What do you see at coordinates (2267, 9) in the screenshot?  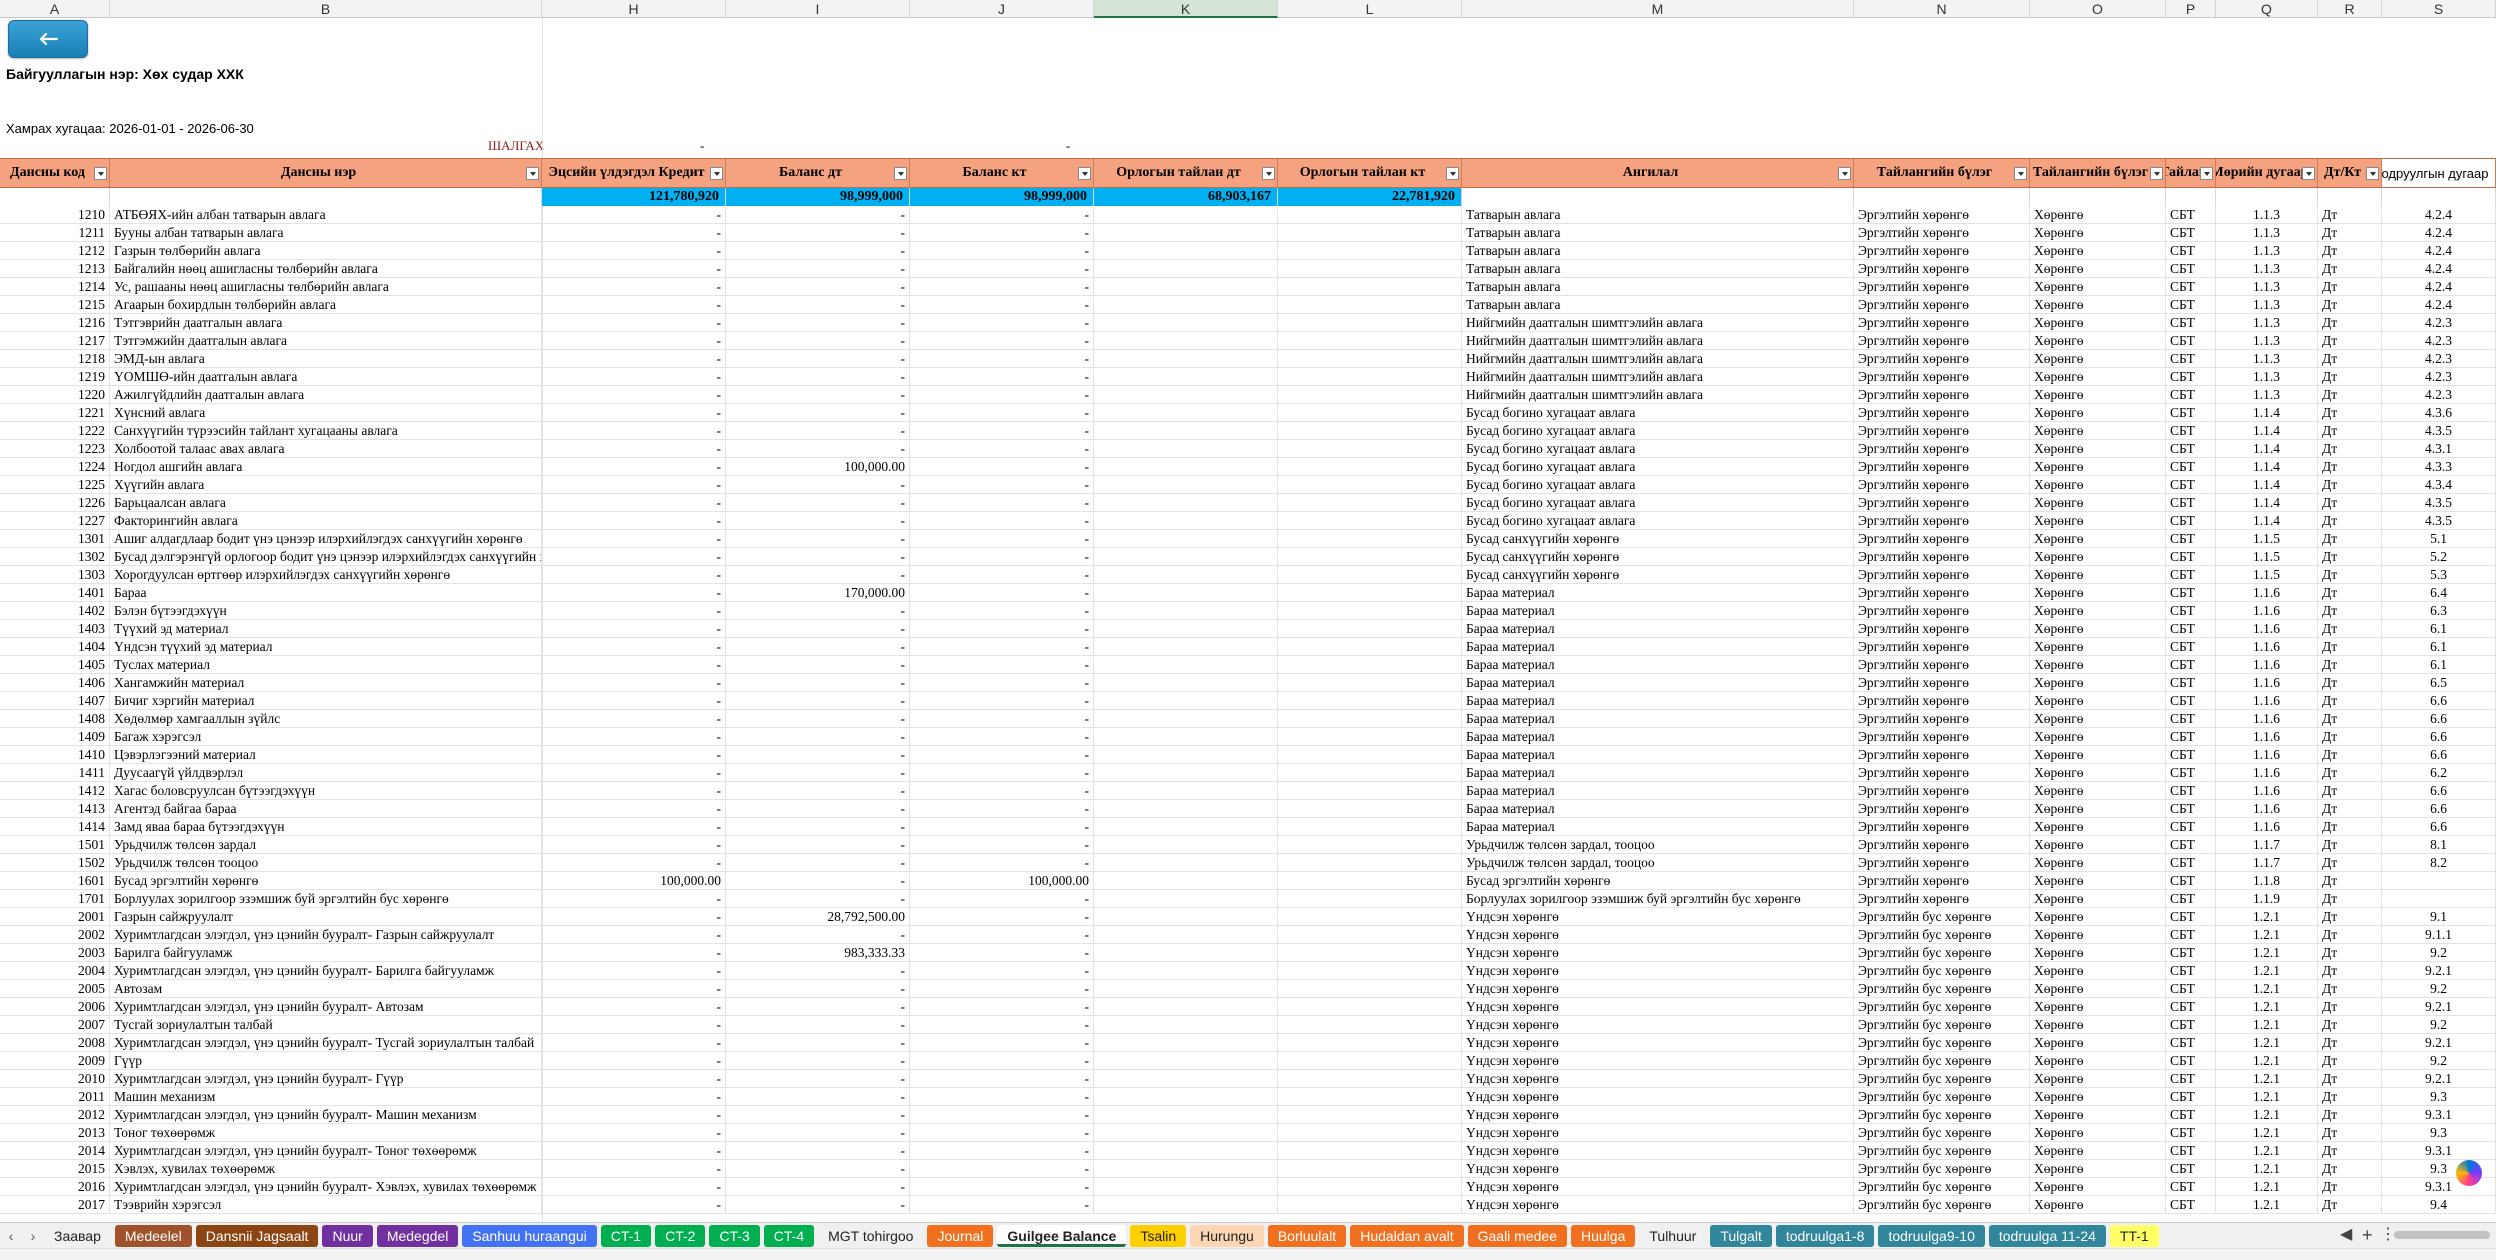 I see `column-letter-q: Q` at bounding box center [2267, 9].